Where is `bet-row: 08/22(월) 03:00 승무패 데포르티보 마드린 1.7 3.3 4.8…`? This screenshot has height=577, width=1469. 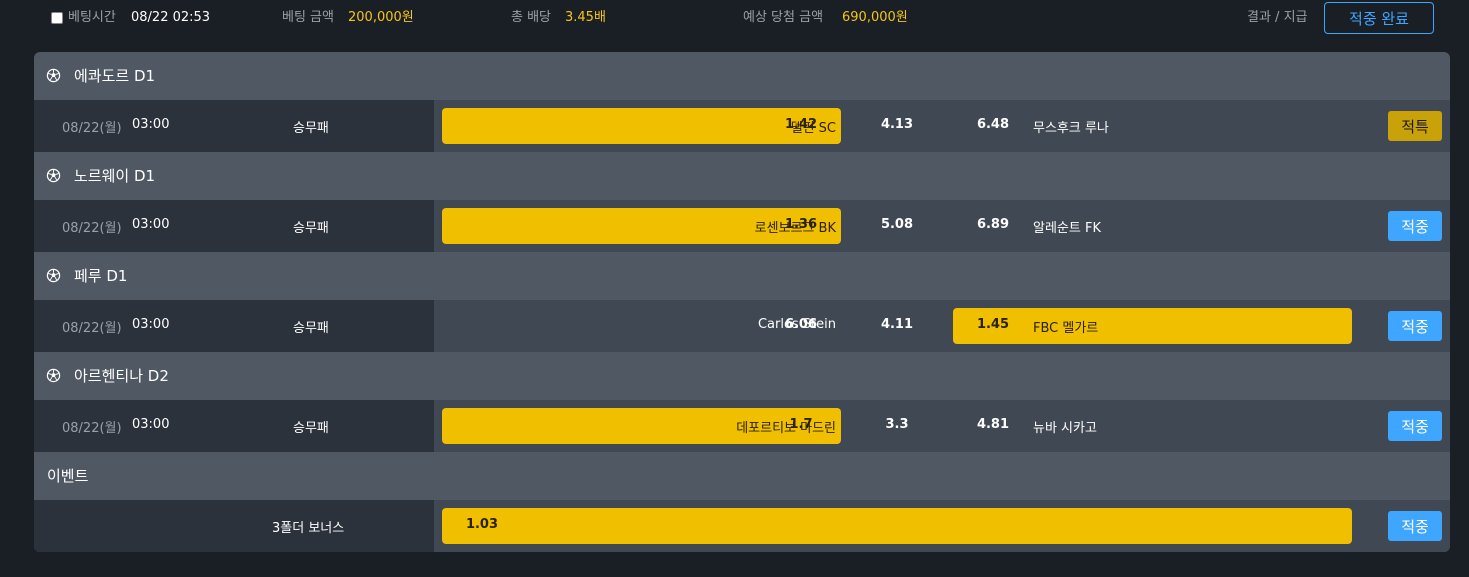
bet-row: 08/22(월) 03:00 승무패 데포르티보 마드린 1.7 3.3 4.8… is located at coordinates (742, 426).